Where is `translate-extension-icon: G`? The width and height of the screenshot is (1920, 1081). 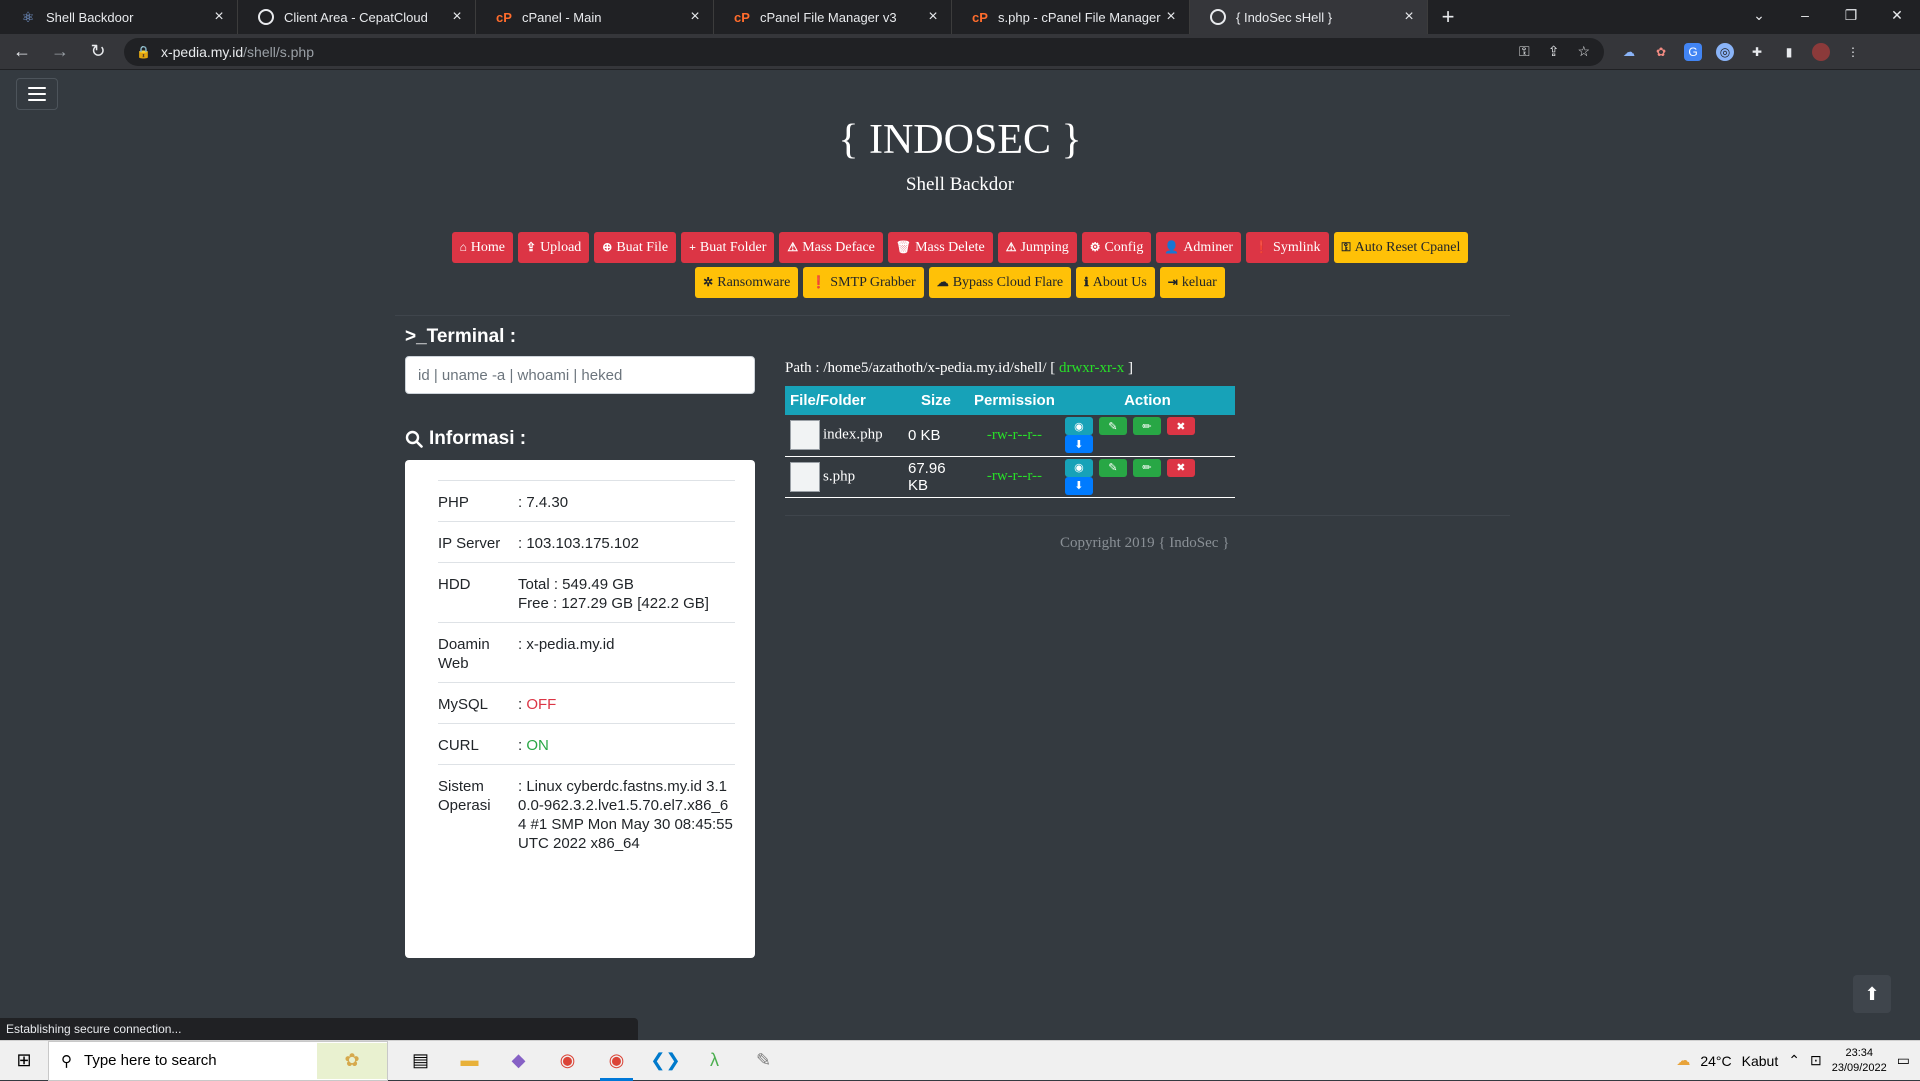 translate-extension-icon: G is located at coordinates (1693, 51).